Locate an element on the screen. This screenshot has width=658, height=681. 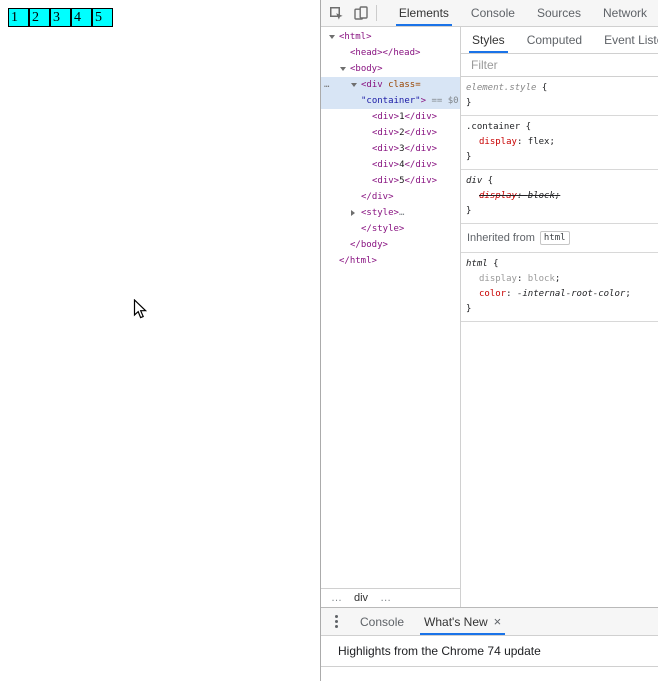
flex-item: 1 is located at coordinates (18, 17).